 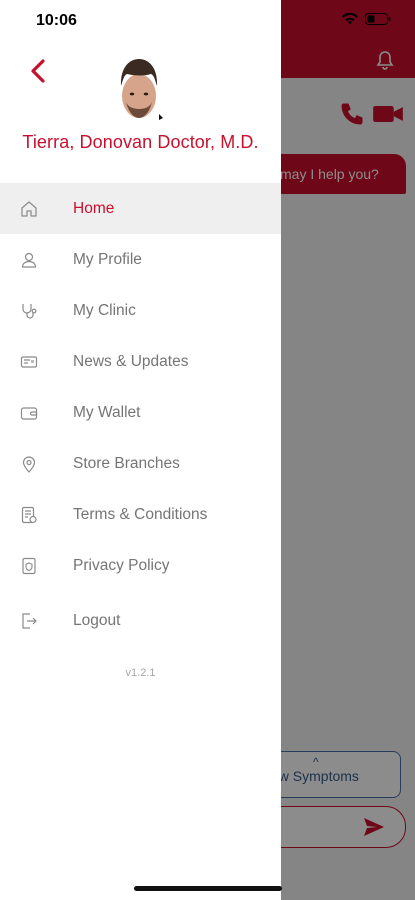 What do you see at coordinates (140, 142) in the screenshot?
I see `doctor-name: Tierra, Donovan Doctor, M.D.` at bounding box center [140, 142].